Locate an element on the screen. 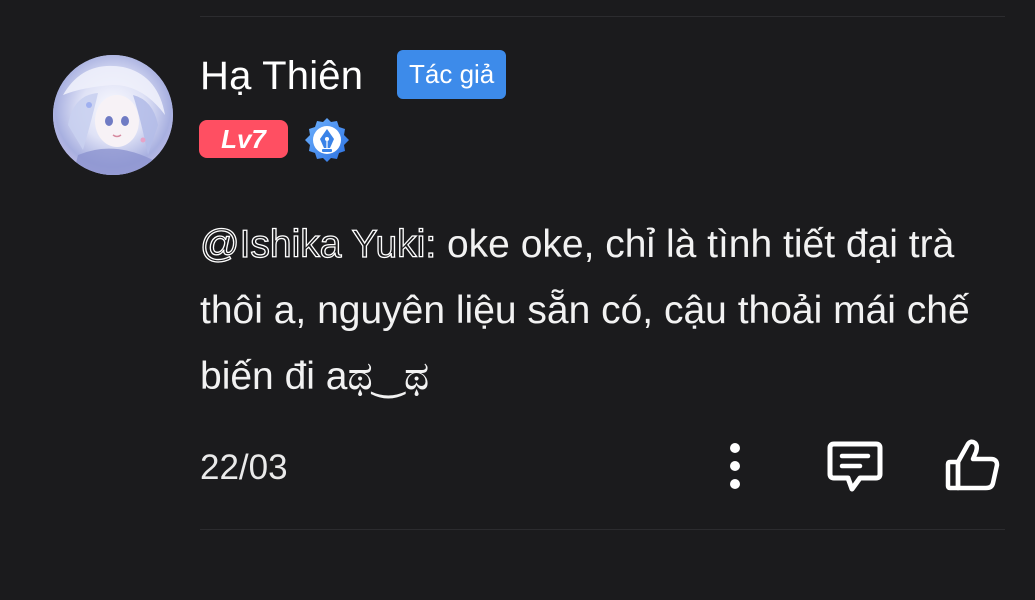 Image resolution: width=1035 pixels, height=600 pixels. like-button is located at coordinates (973, 466).